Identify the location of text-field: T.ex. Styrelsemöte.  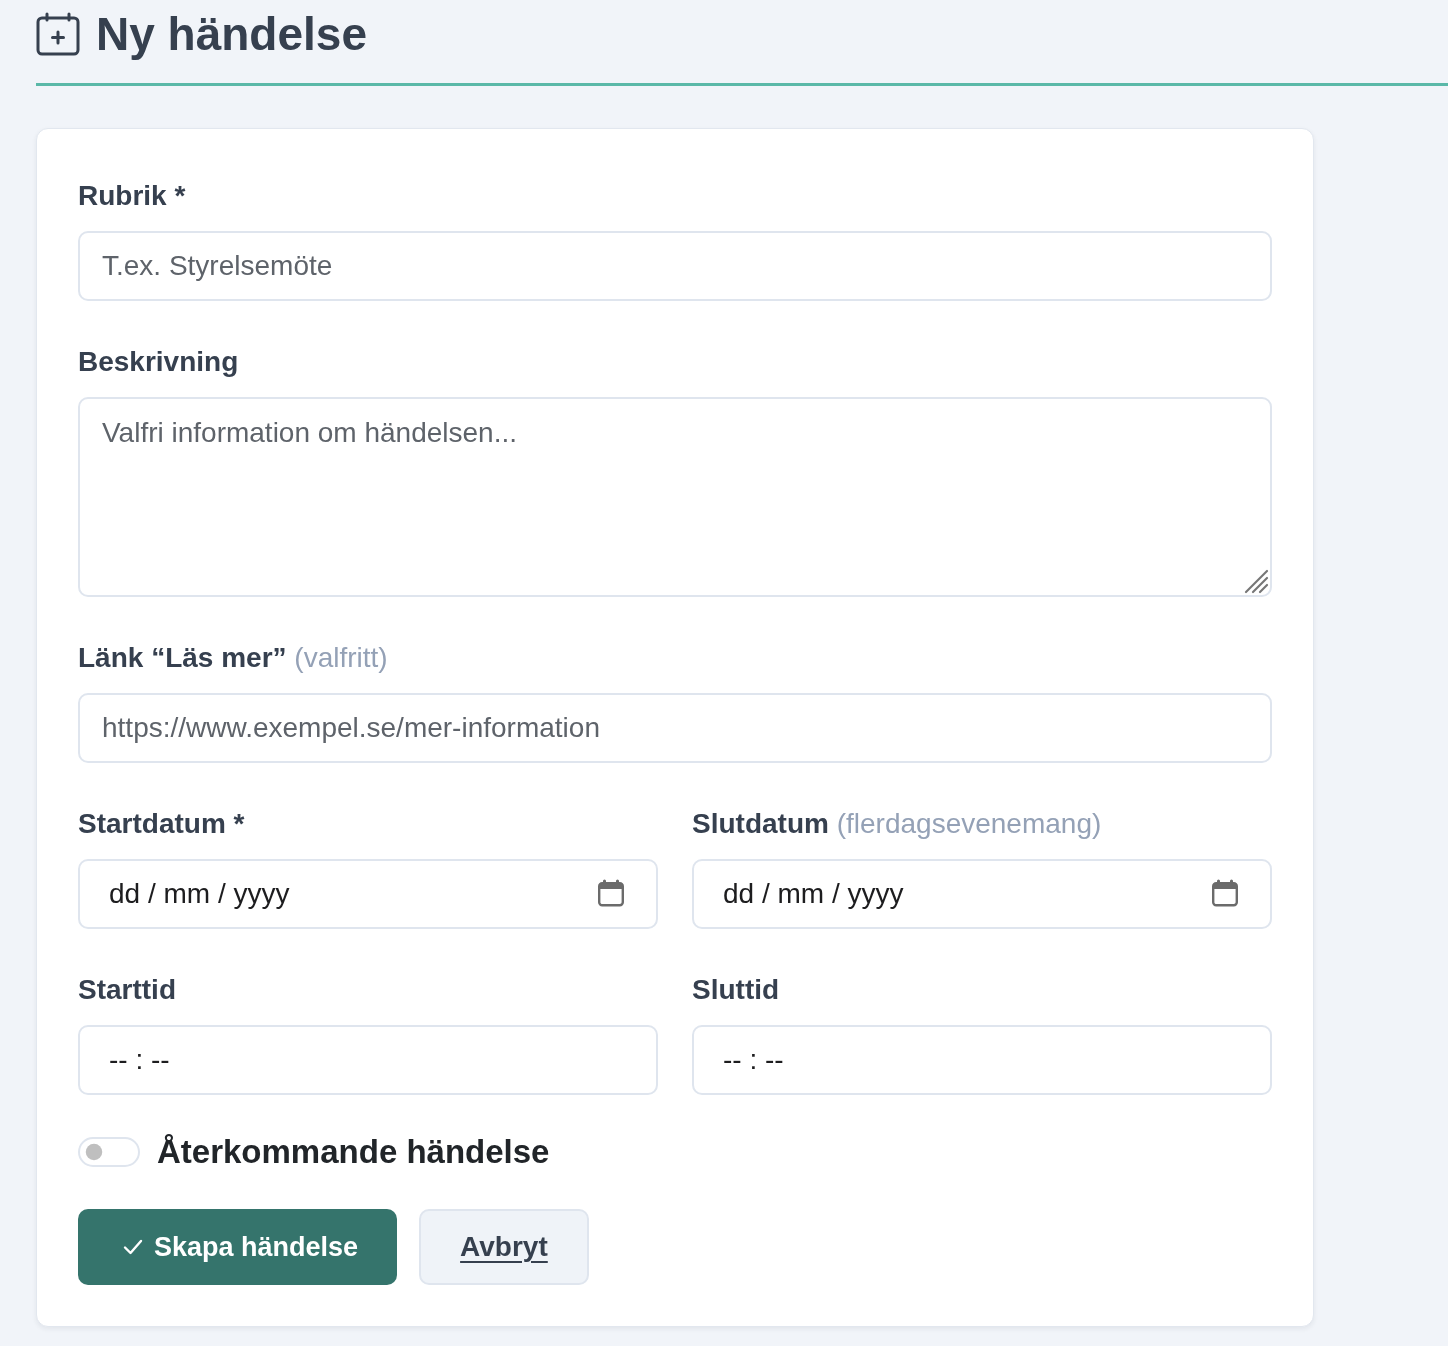
(675, 266).